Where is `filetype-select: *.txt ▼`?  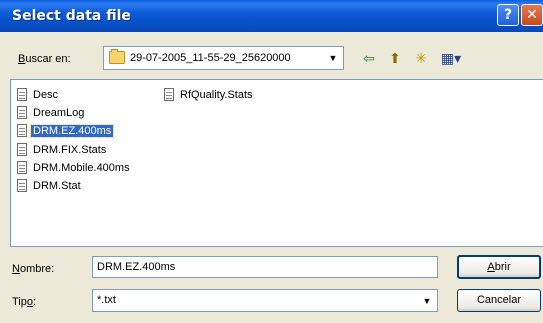 filetype-select: *.txt ▼ is located at coordinates (265, 300).